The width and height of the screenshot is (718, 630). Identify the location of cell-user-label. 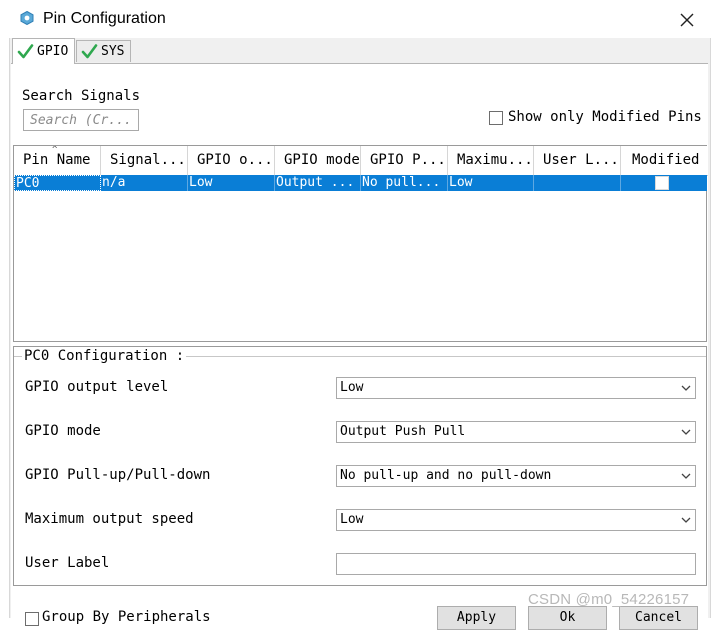
(577, 183).